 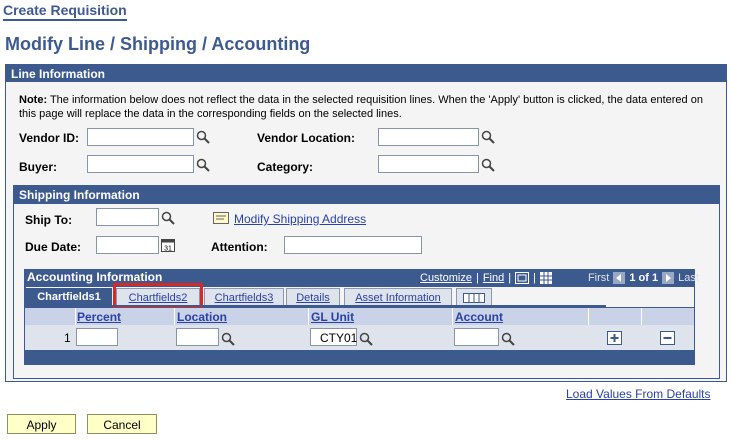 I want to click on vendor-id-lookup-icon, so click(x=203, y=137).